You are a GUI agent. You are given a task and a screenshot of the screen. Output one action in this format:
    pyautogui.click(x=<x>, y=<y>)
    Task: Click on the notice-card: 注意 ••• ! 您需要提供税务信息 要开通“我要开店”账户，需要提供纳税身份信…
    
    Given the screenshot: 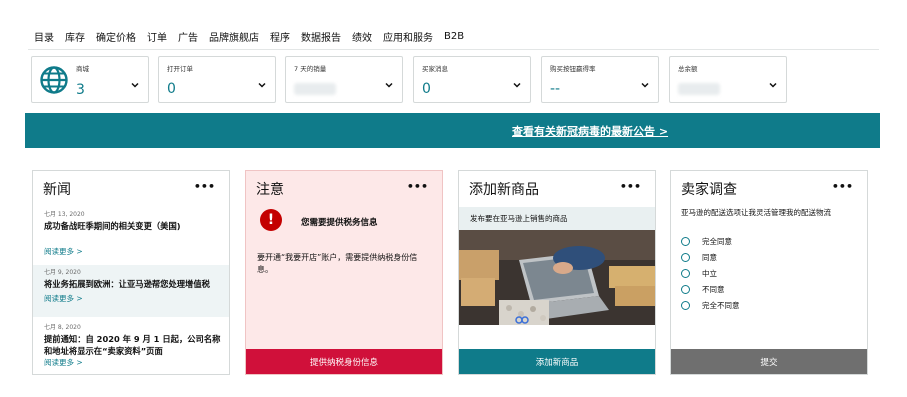 What is the action you would take?
    pyautogui.click(x=344, y=272)
    